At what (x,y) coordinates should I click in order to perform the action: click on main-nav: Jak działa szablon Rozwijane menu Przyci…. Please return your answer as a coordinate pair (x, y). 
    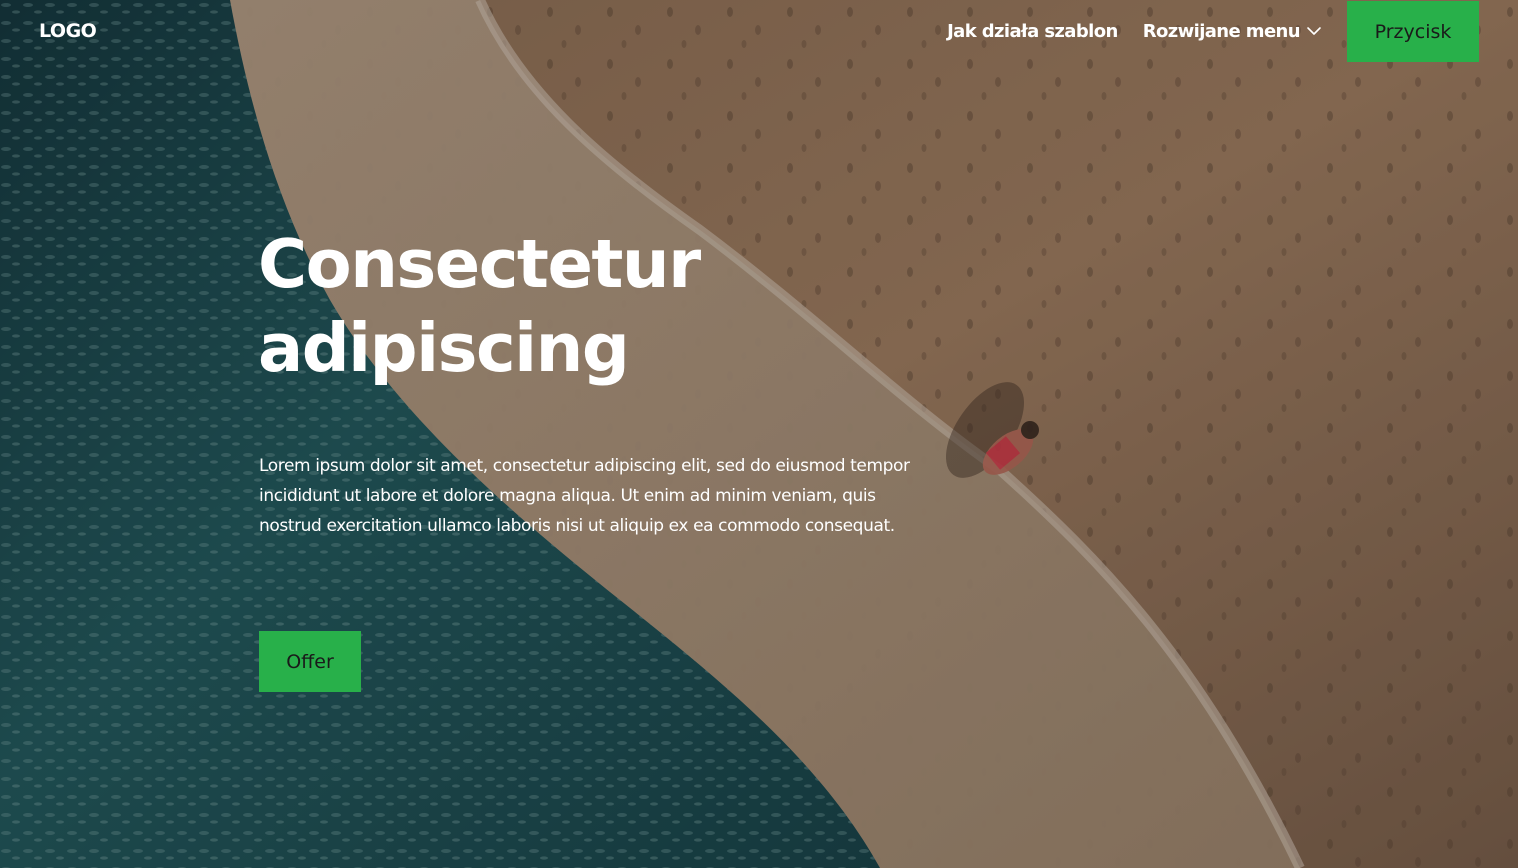
    Looking at the image, I should click on (1213, 31).